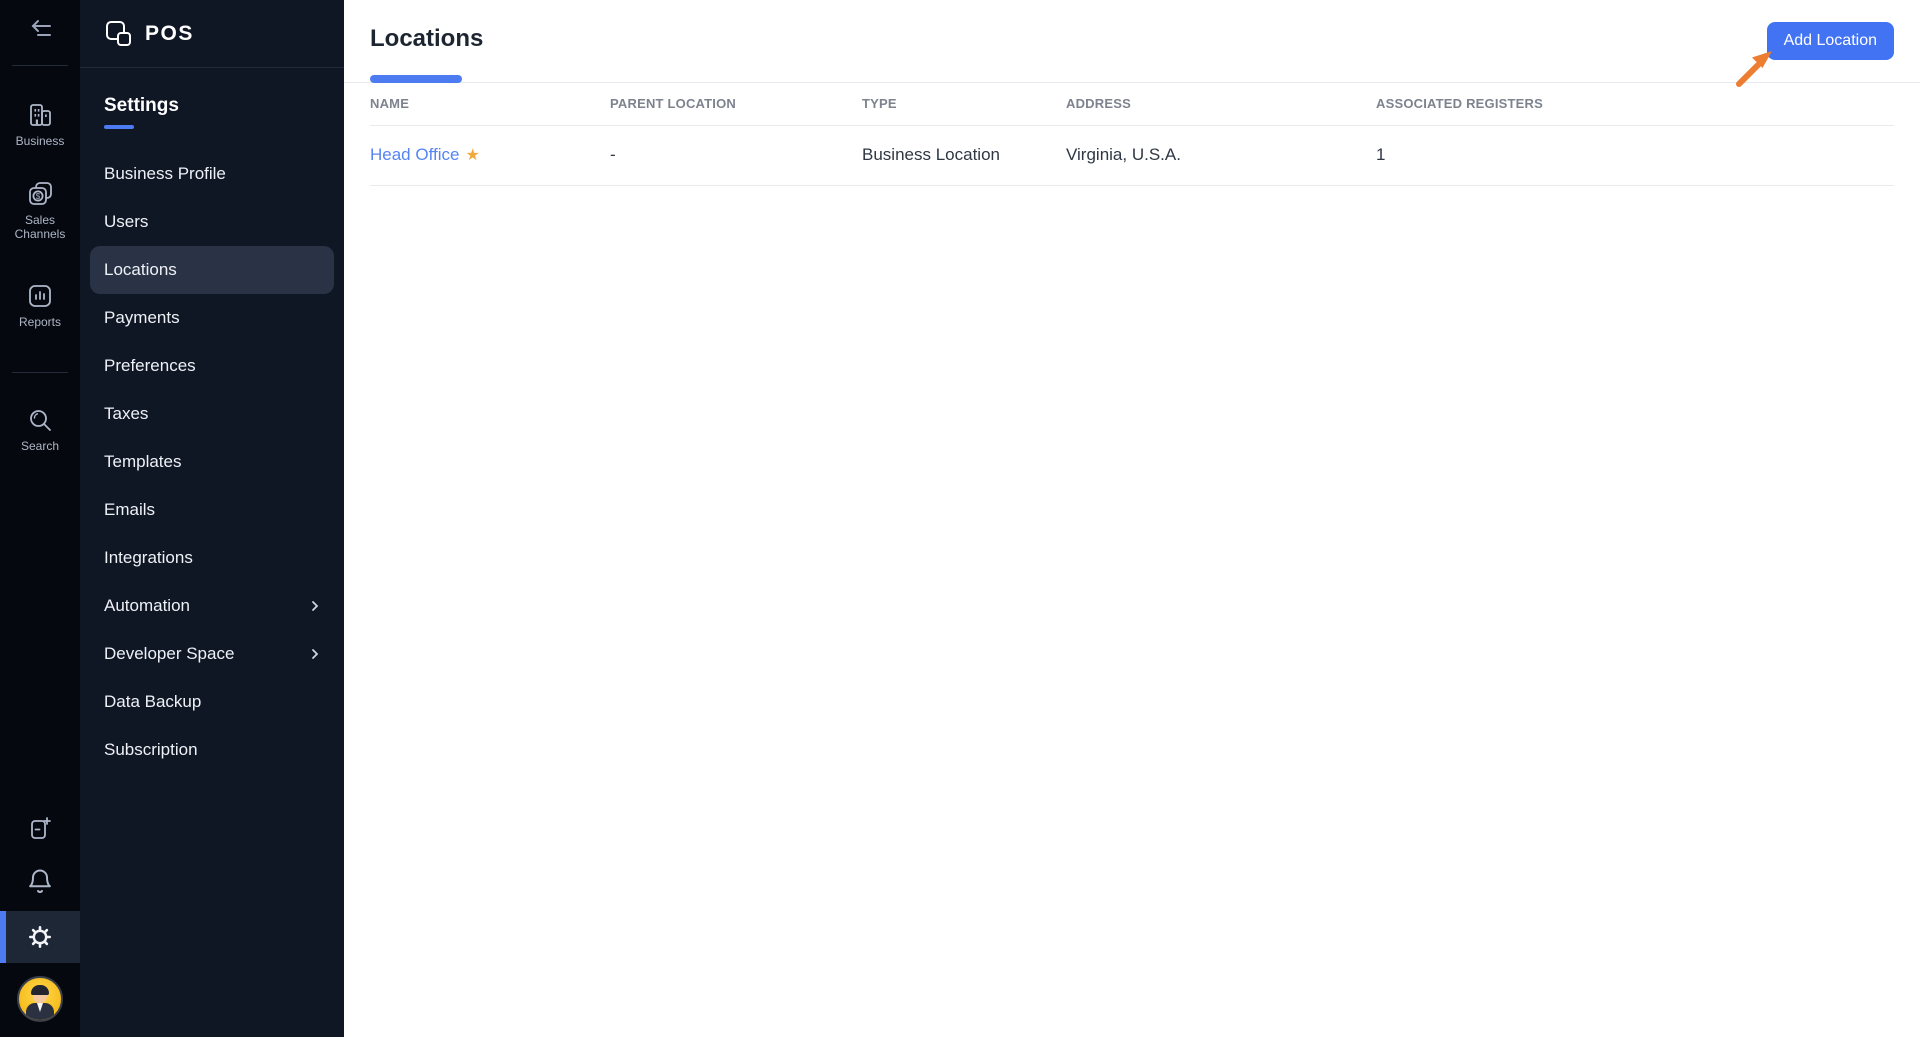  I want to click on sales-channels-icon: $, so click(40, 194).